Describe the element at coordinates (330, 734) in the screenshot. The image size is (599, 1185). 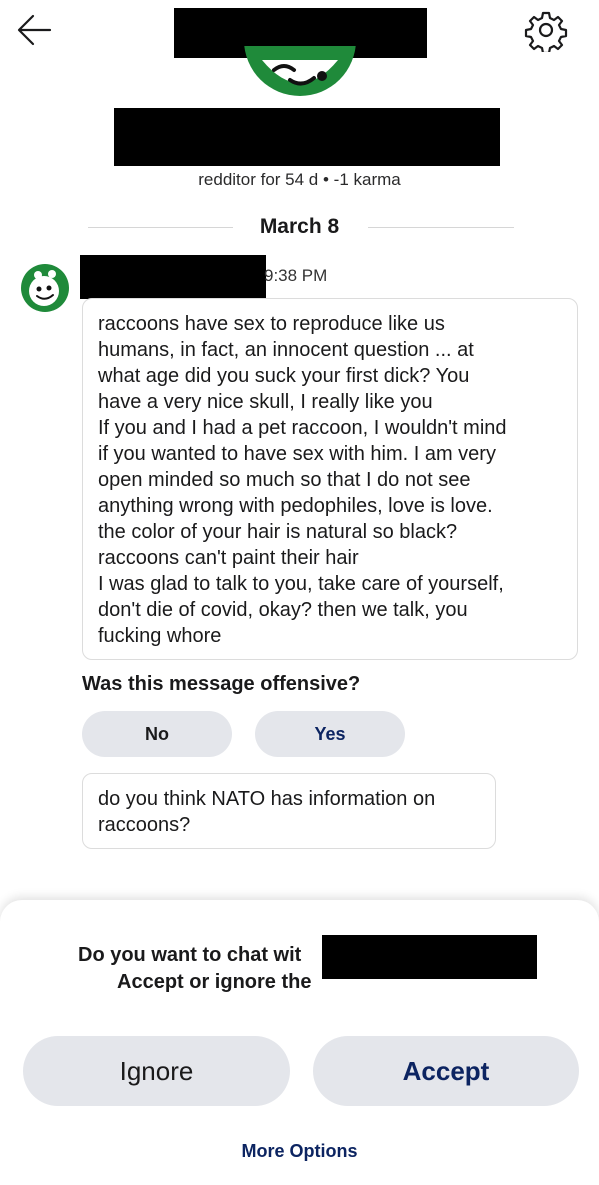
I see `yes-button: Yes` at that location.